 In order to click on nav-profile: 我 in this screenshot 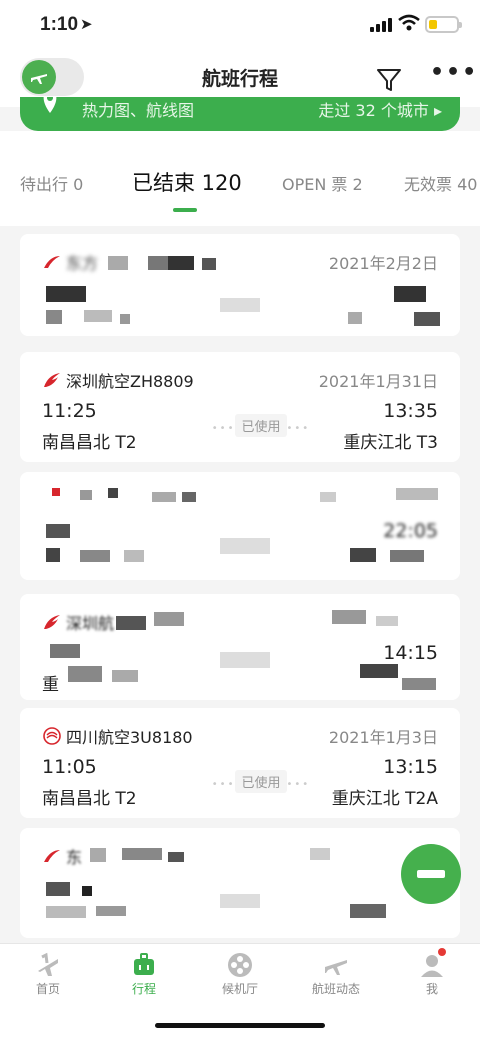, I will do `click(432, 973)`.